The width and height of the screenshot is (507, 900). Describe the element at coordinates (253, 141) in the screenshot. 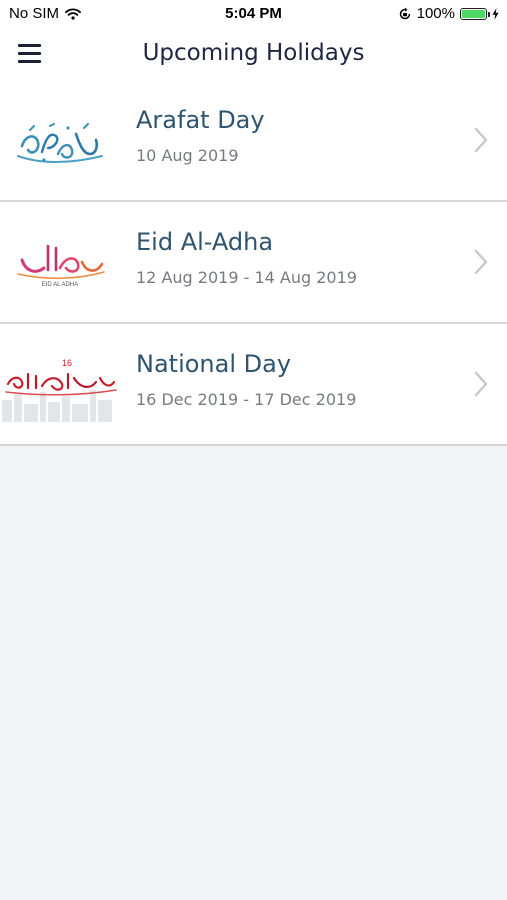

I see `list-item-arafat-day: Arafat Day 10 Aug 2019` at that location.